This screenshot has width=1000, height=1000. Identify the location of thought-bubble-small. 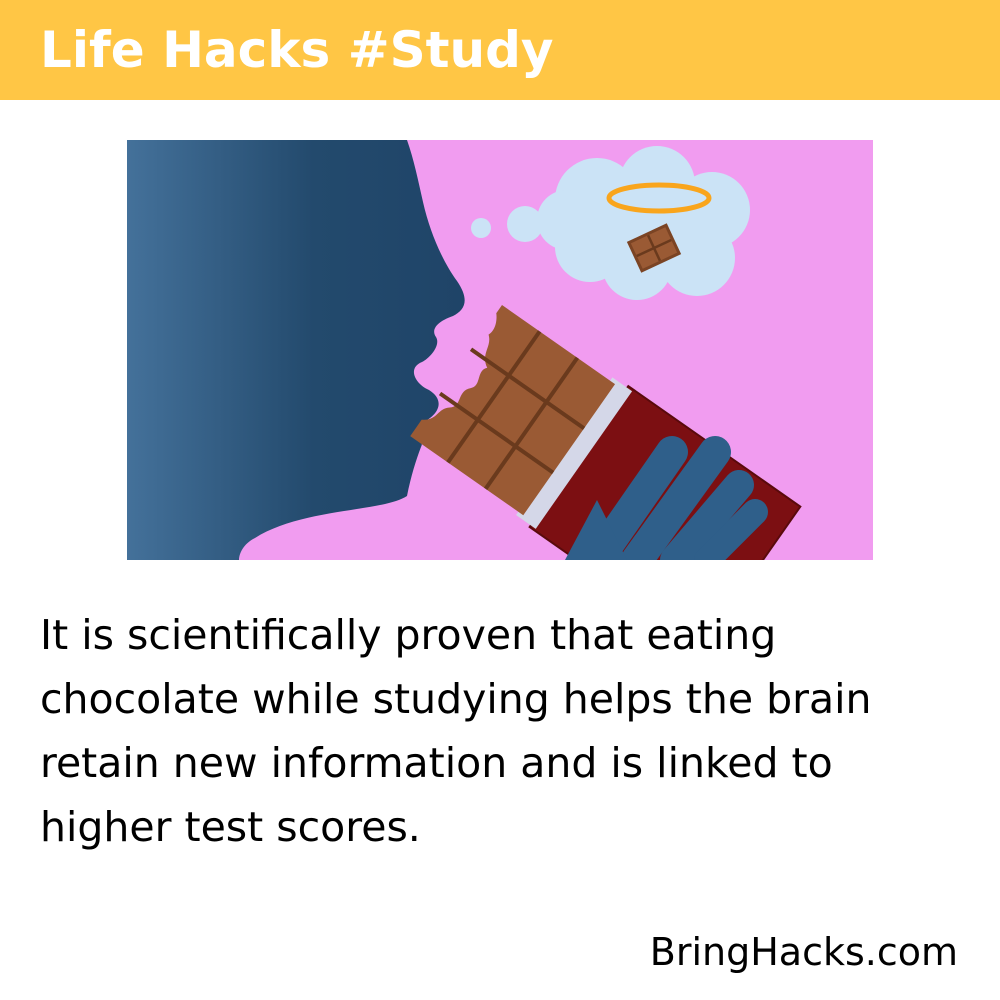
(481, 228).